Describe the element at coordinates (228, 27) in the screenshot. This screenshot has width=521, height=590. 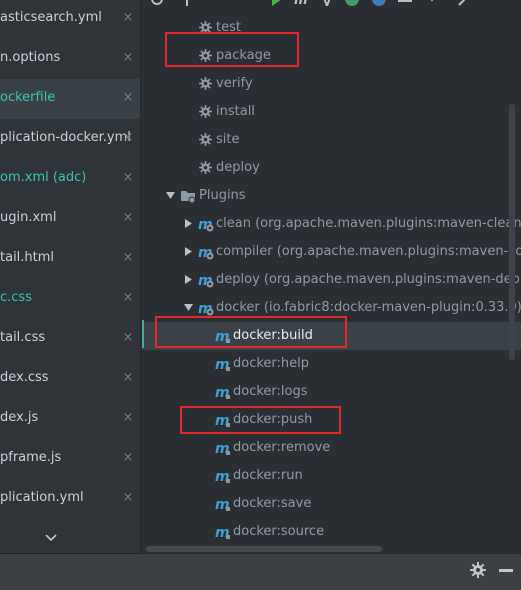
I see `lifecycle-item-label: test` at that location.